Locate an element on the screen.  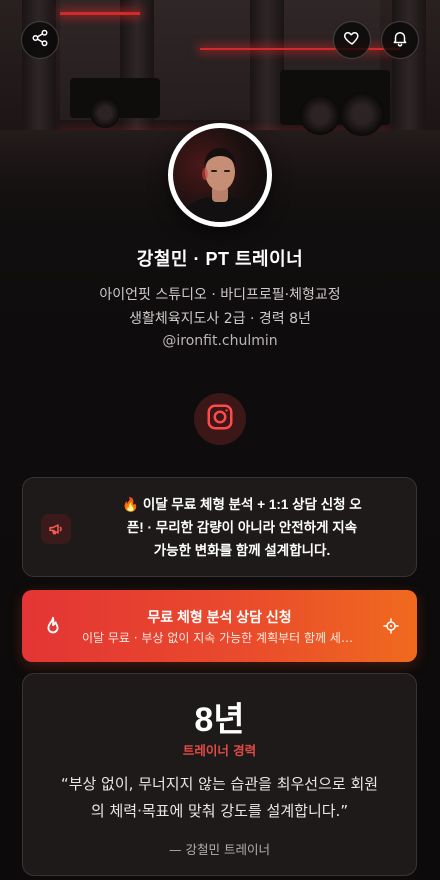
announcement-line-1: 🔥 이달 무료 체형 분석 + 1:1 상담 신청 오 is located at coordinates (242, 504).